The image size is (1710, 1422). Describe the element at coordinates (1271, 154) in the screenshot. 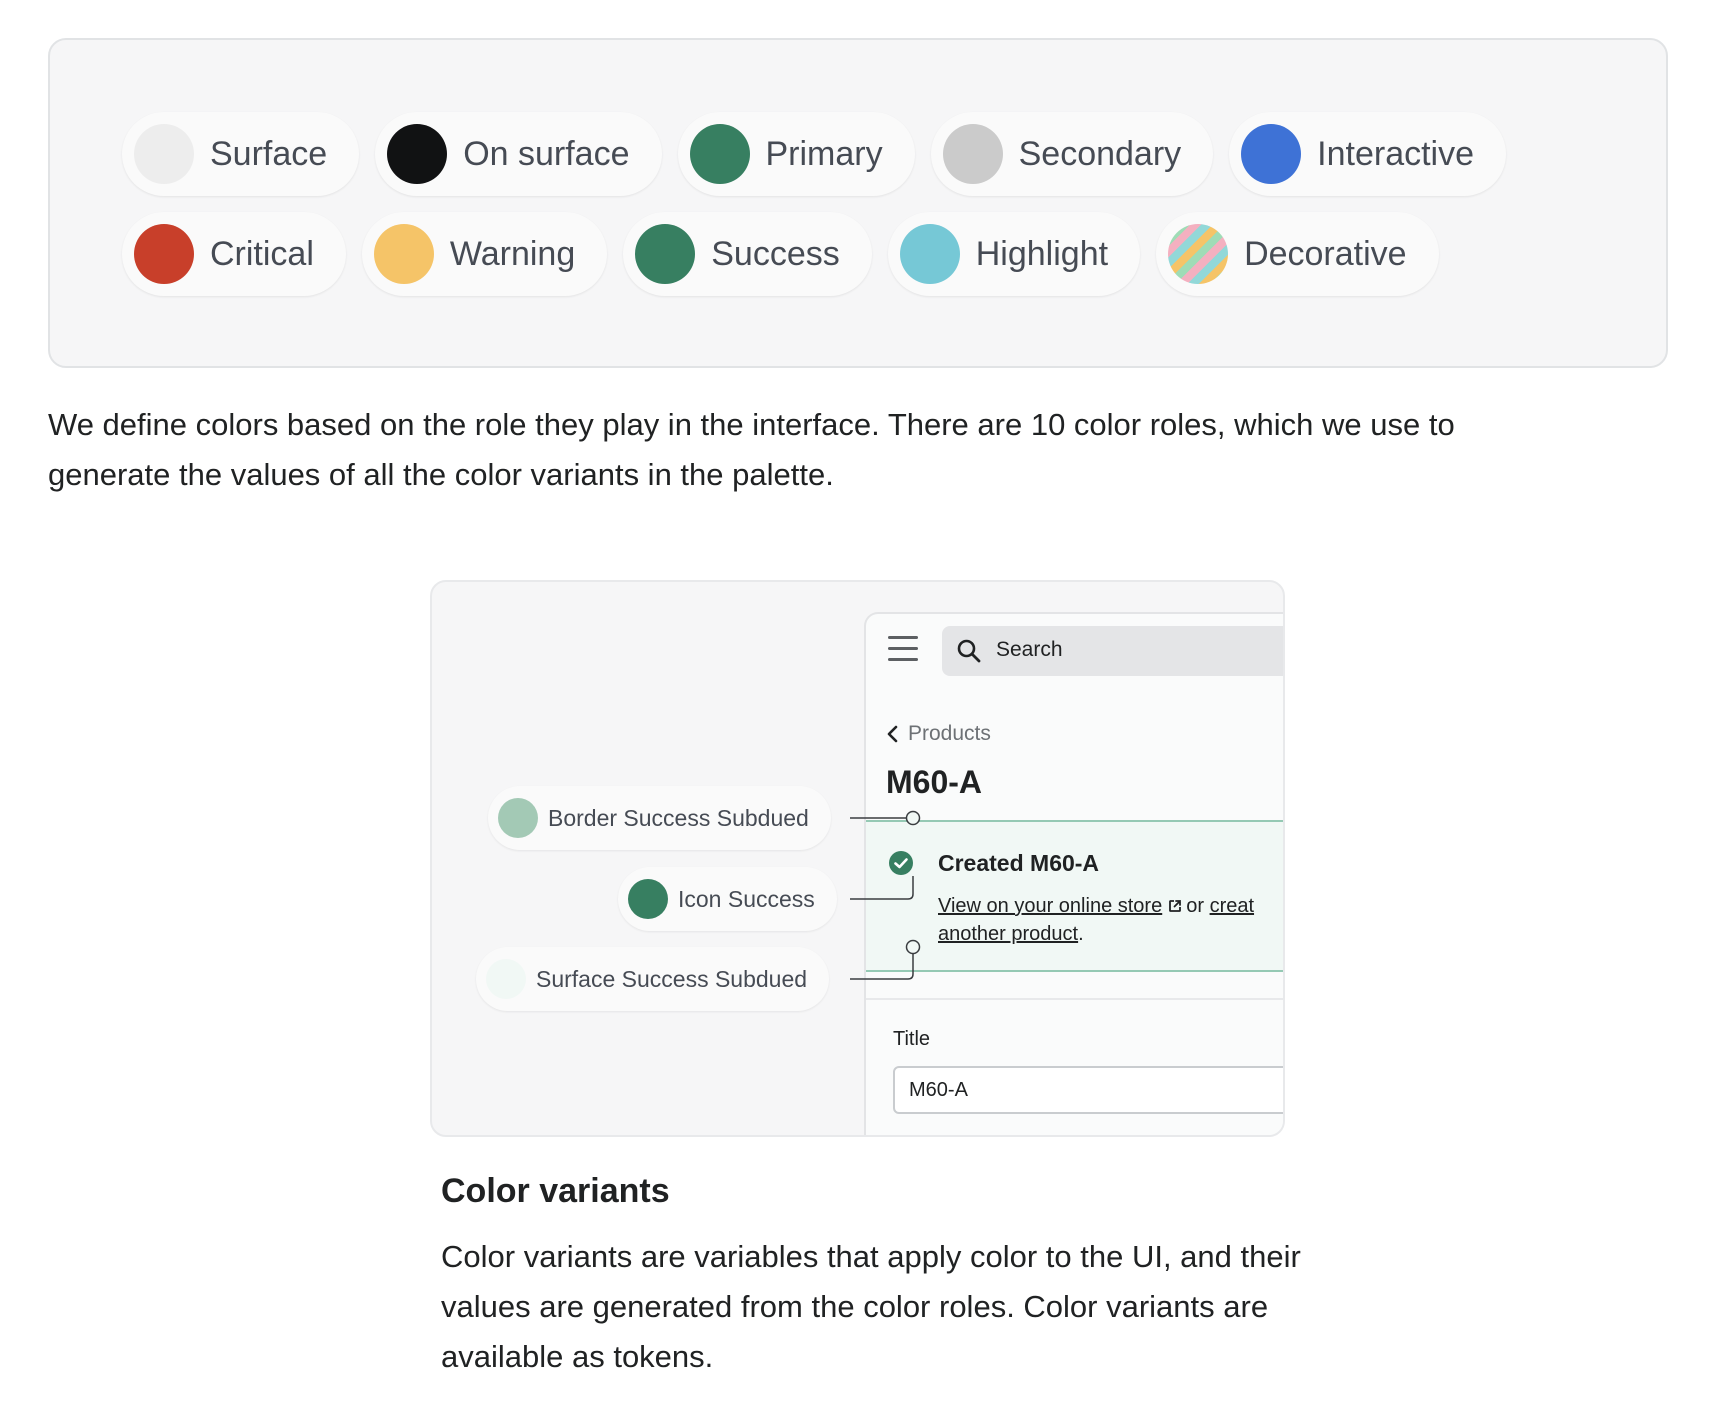

I see `role-swatch-interactive` at that location.